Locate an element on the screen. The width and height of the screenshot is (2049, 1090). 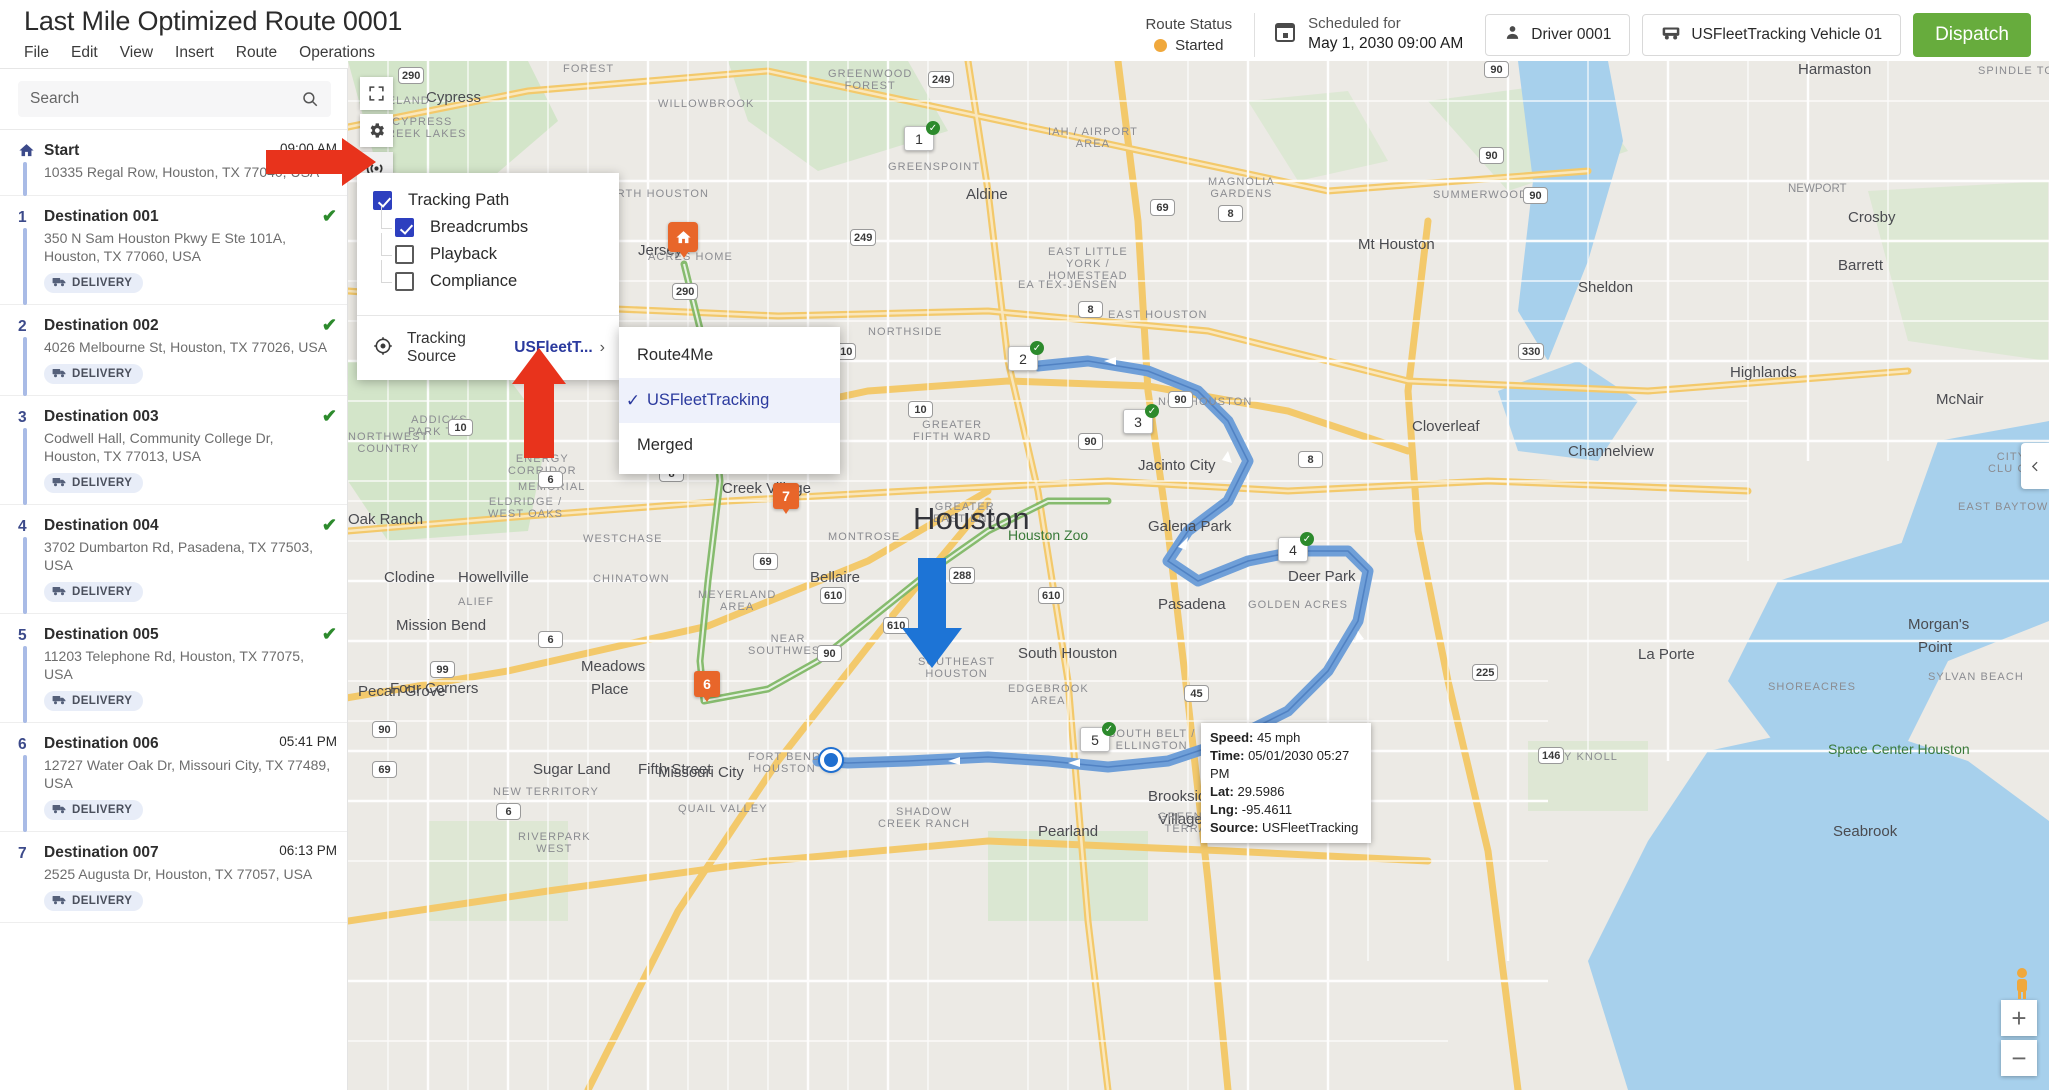
tracking-option-row: Playback is located at coordinates (488, 250).